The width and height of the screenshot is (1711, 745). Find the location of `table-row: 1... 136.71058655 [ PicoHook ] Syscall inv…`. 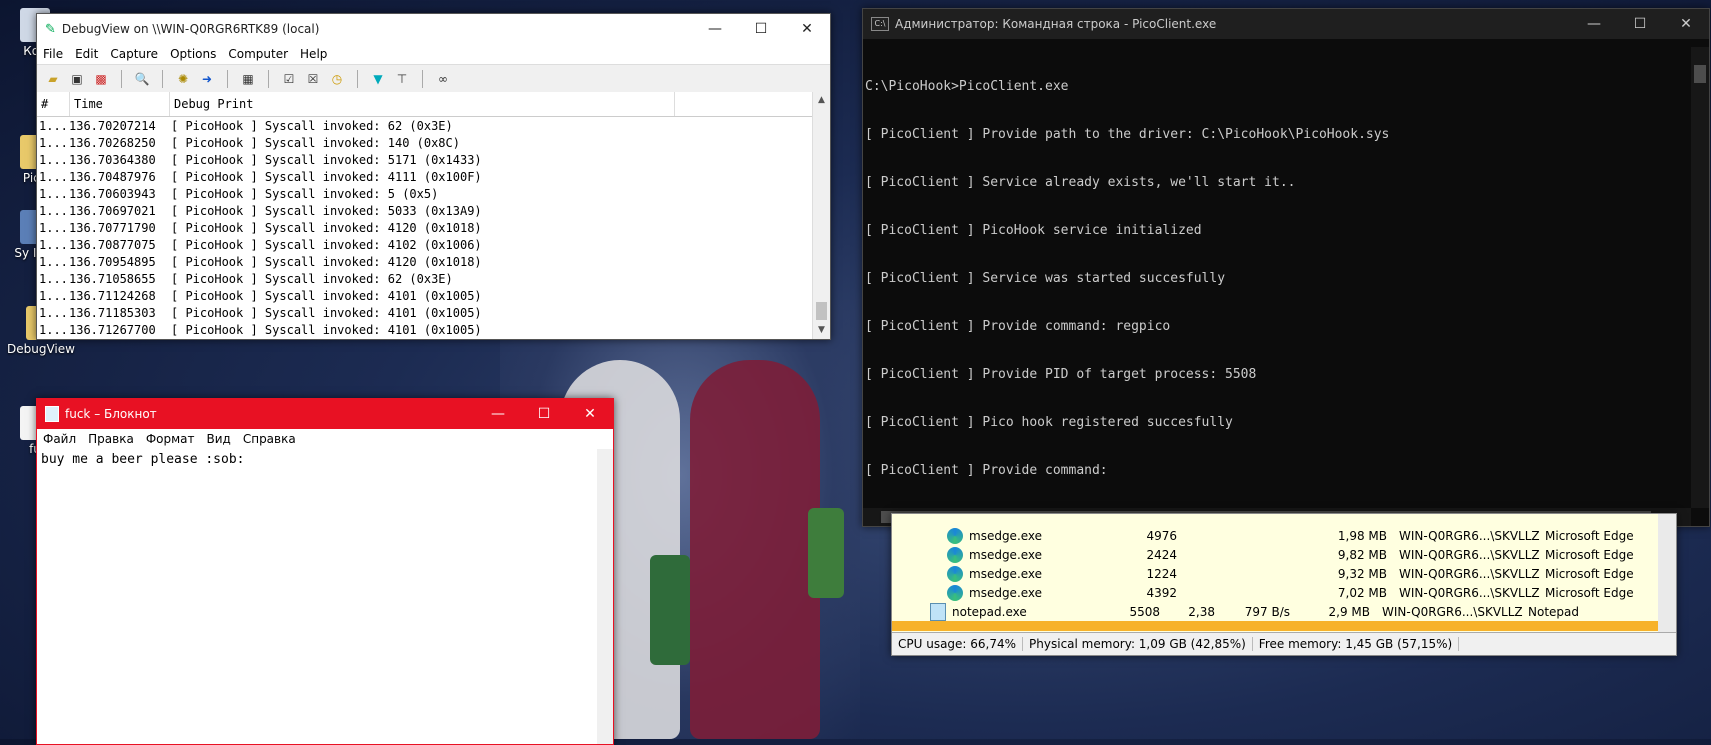

table-row: 1... 136.71058655 [ PicoHook ] Syscall inv… is located at coordinates (425, 278).